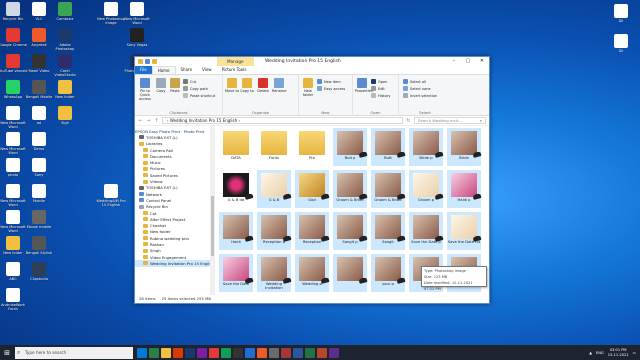  What do you see at coordinates (350, 273) in the screenshot?
I see `file-item` at bounding box center [350, 273].